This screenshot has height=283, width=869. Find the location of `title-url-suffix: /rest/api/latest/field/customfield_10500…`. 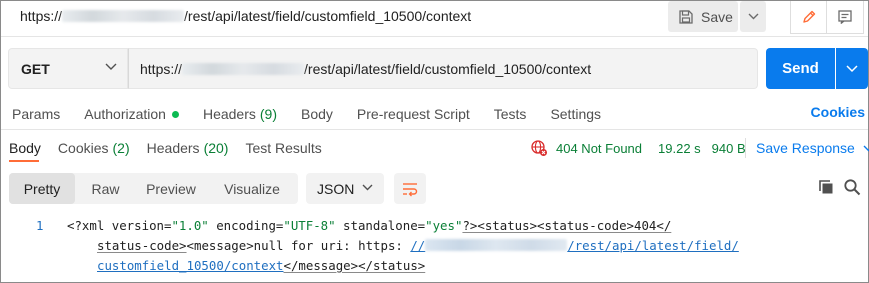

title-url-suffix: /rest/api/latest/field/customfield_10500… is located at coordinates (328, 16).